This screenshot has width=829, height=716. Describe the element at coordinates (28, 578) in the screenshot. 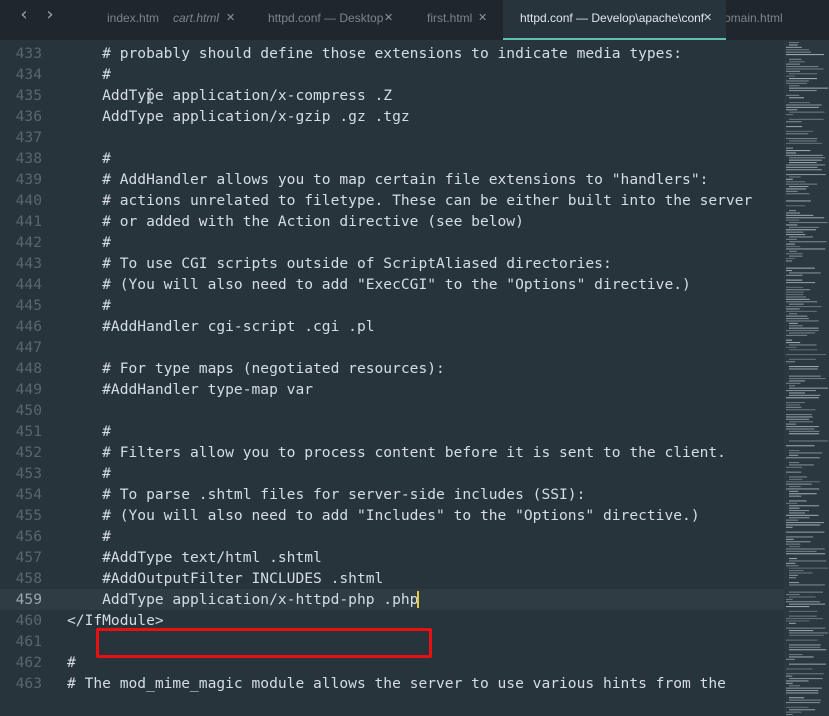

I see `line-number: 458` at that location.